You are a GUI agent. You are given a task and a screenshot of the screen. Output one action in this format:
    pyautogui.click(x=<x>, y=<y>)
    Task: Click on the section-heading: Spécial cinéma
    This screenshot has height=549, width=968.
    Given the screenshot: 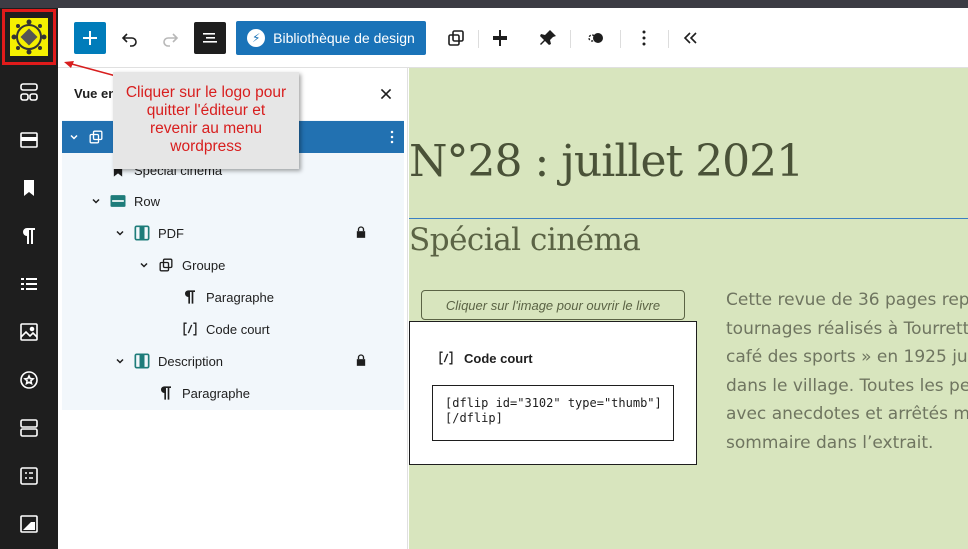 What is the action you would take?
    pyautogui.click(x=525, y=240)
    